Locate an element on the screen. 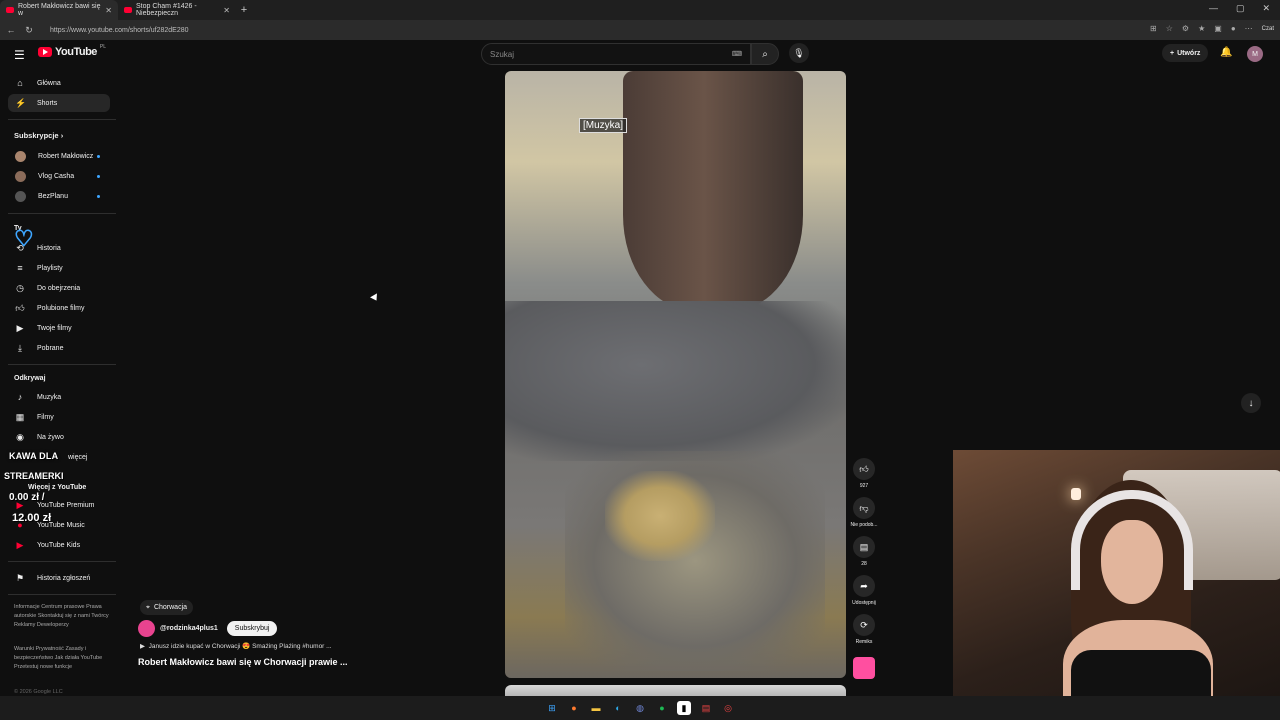 The width and height of the screenshot is (1280, 720). tab-active: Robert Makłowicz bawi się w ✕ is located at coordinates (59, 10).